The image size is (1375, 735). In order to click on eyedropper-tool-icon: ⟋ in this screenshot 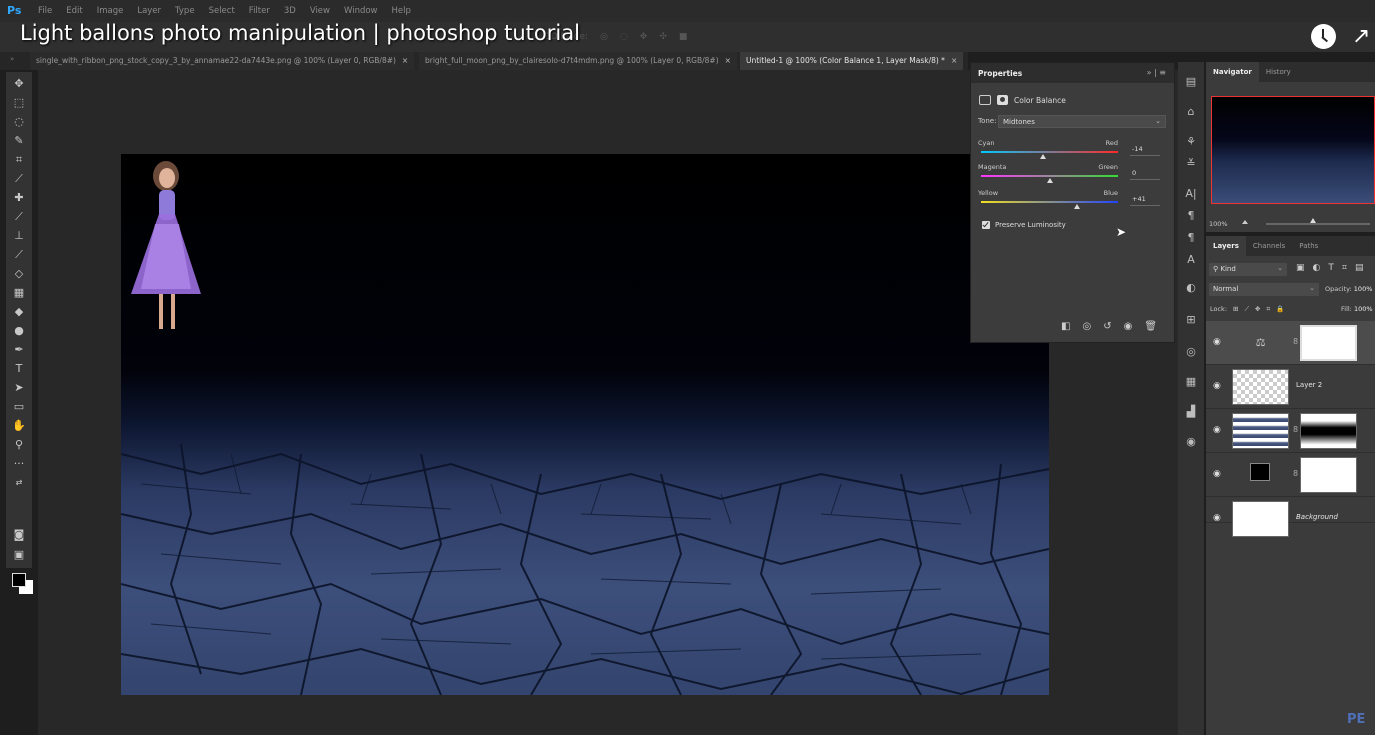, I will do `click(19, 179)`.